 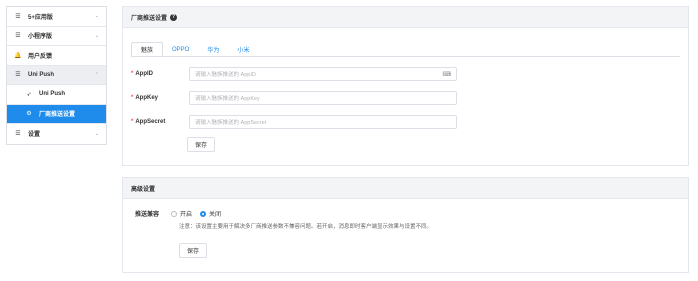 I want to click on appkey-placeholder: 请输入魅族推送的 AppKey, so click(x=227, y=99).